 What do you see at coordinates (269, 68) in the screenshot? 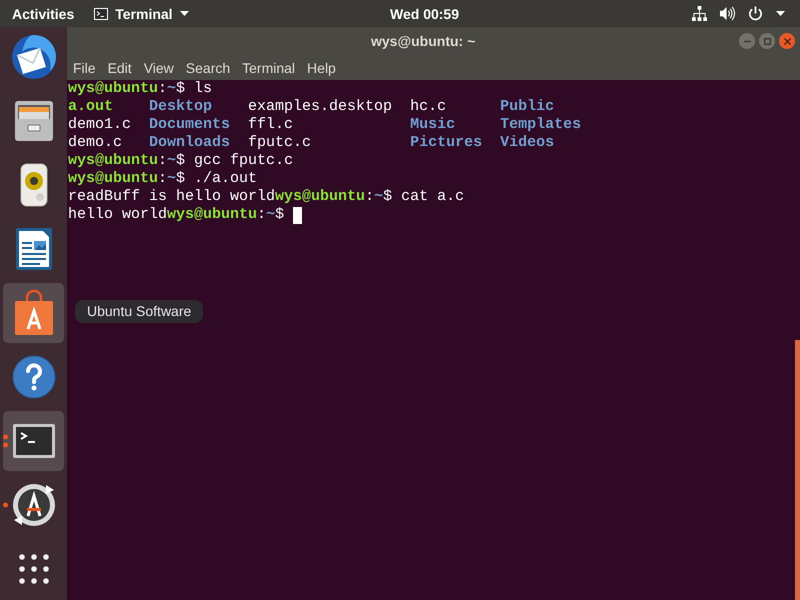
I see `menu-item: Terminal` at bounding box center [269, 68].